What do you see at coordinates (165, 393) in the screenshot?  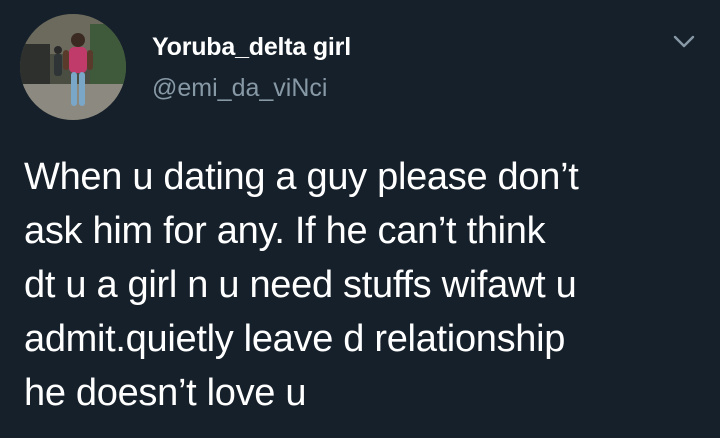 I see `tweet-text-line: he doesn’t love u` at bounding box center [165, 393].